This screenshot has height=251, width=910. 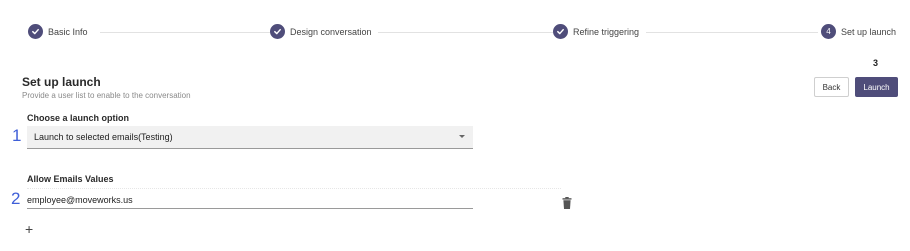 I want to click on back-button: Back, so click(x=831, y=87).